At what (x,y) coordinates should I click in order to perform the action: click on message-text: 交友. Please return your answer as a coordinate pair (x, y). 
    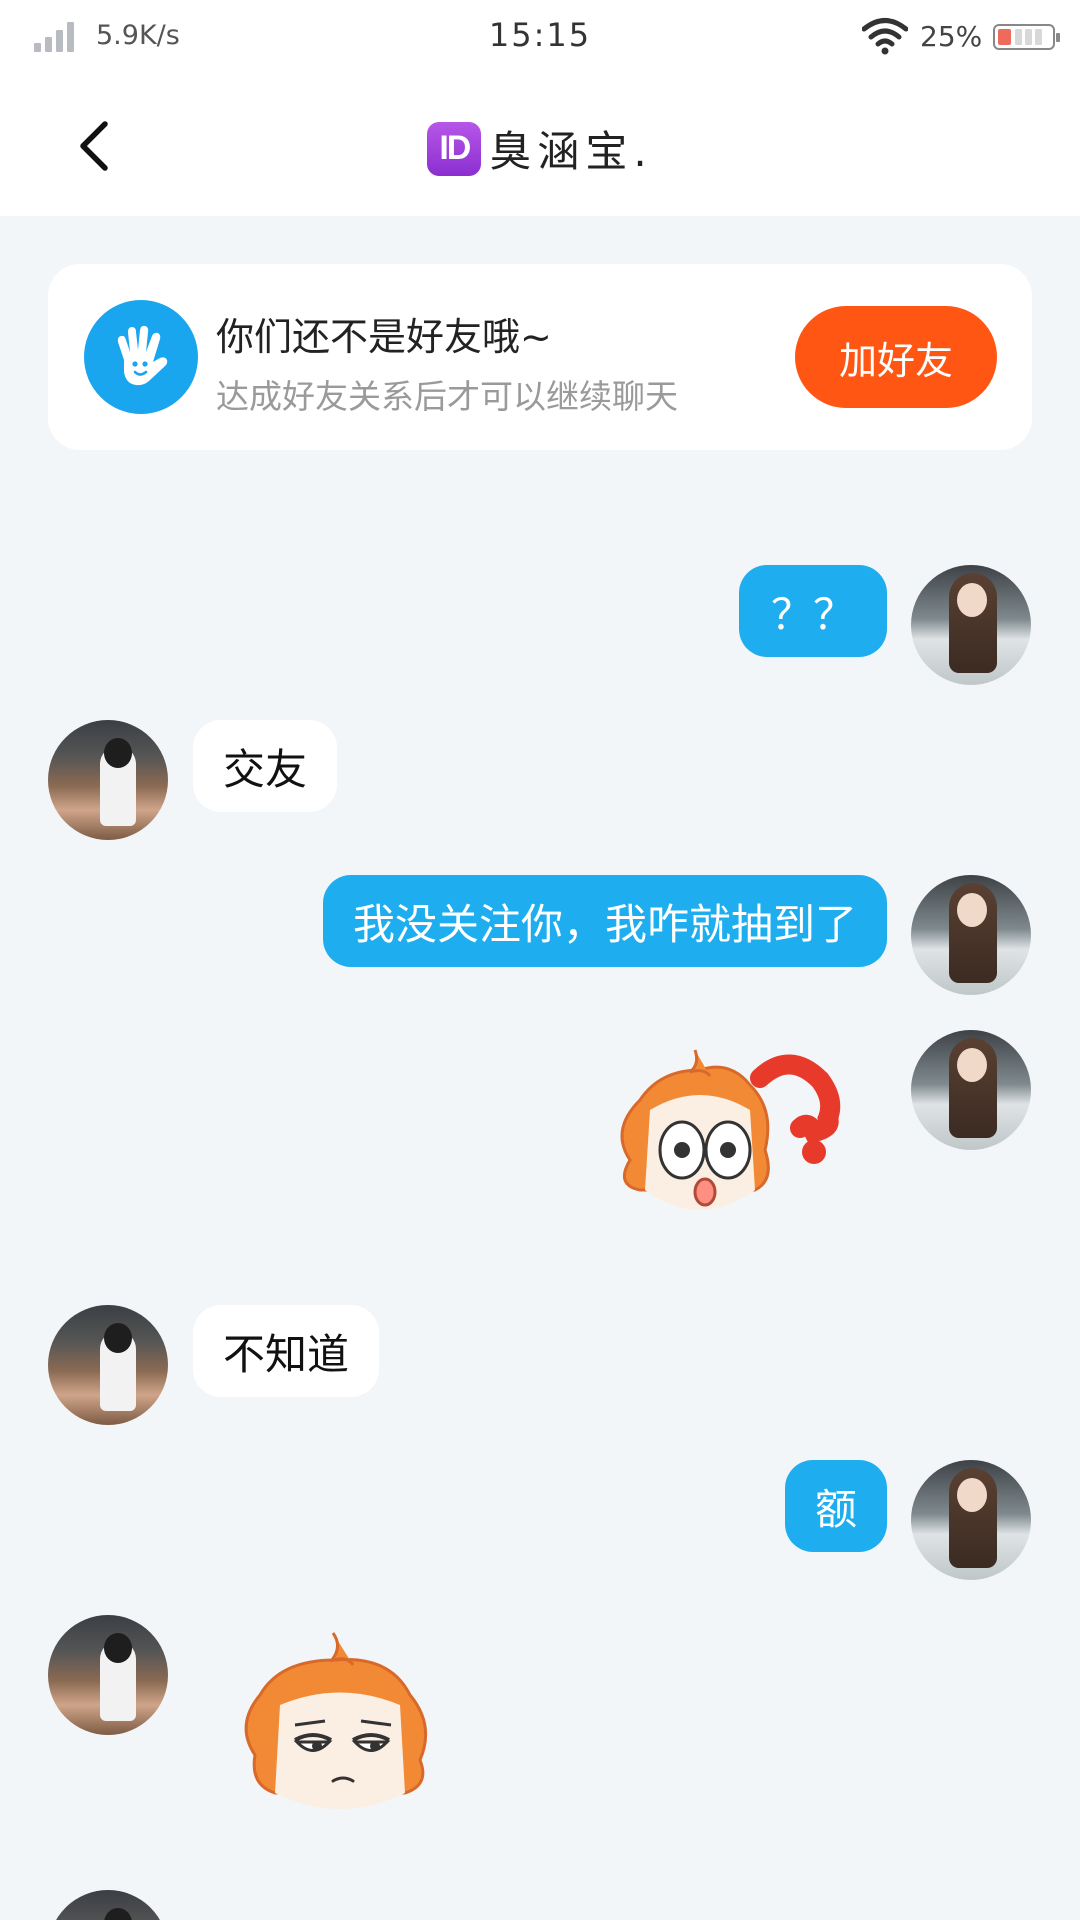
    Looking at the image, I should click on (265, 769).